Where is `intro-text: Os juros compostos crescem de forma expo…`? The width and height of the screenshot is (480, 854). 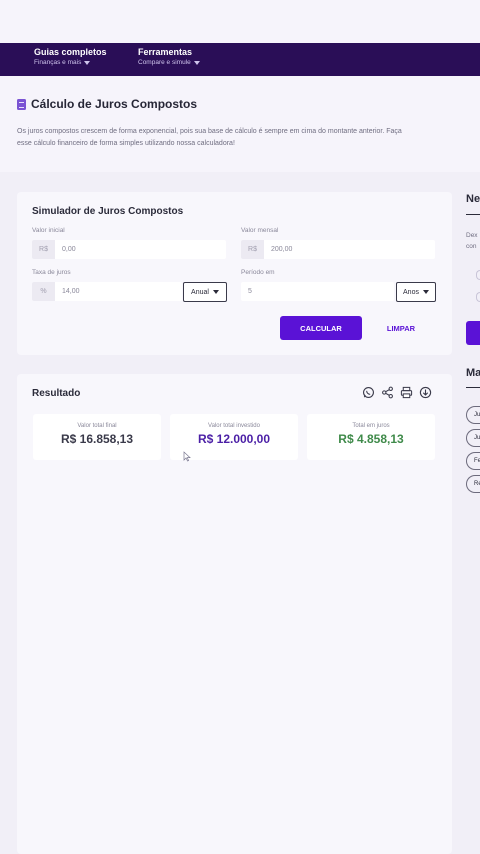
intro-text: Os juros compostos crescem de forma expo… is located at coordinates (209, 137).